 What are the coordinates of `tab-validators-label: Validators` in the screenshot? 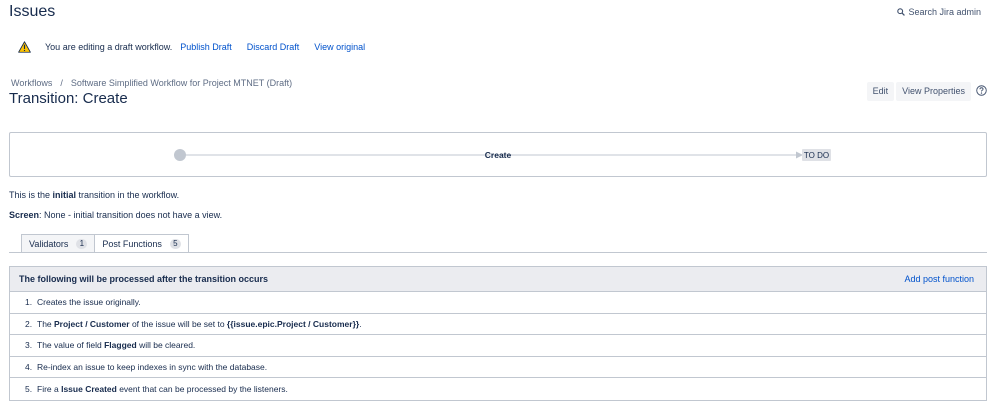 It's located at (49, 243).